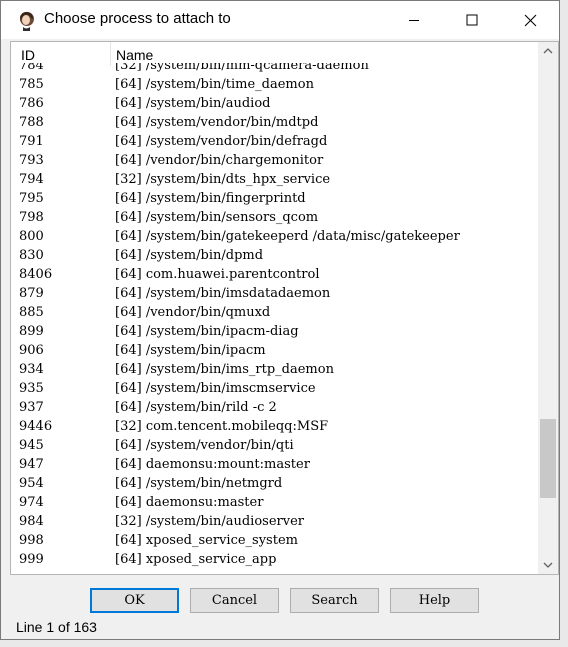  I want to click on row-id: 879, so click(31, 293).